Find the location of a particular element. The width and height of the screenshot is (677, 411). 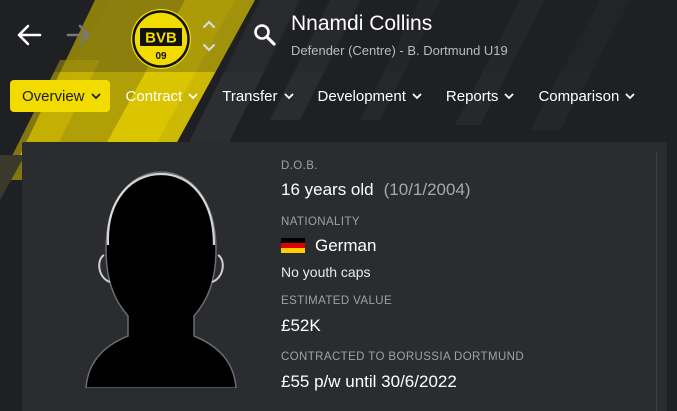

youth-caps: No youth caps is located at coordinates (326, 272).